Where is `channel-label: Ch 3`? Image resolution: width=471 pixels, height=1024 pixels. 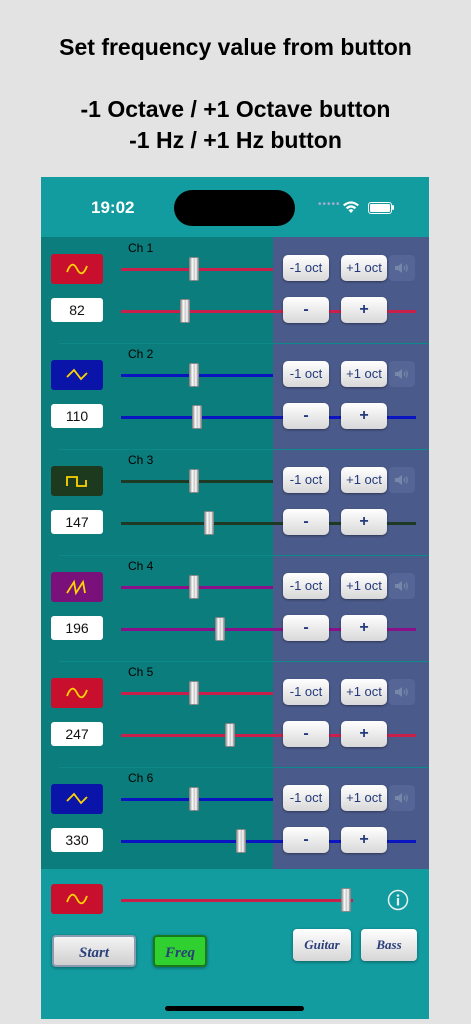
channel-label: Ch 3 is located at coordinates (141, 460).